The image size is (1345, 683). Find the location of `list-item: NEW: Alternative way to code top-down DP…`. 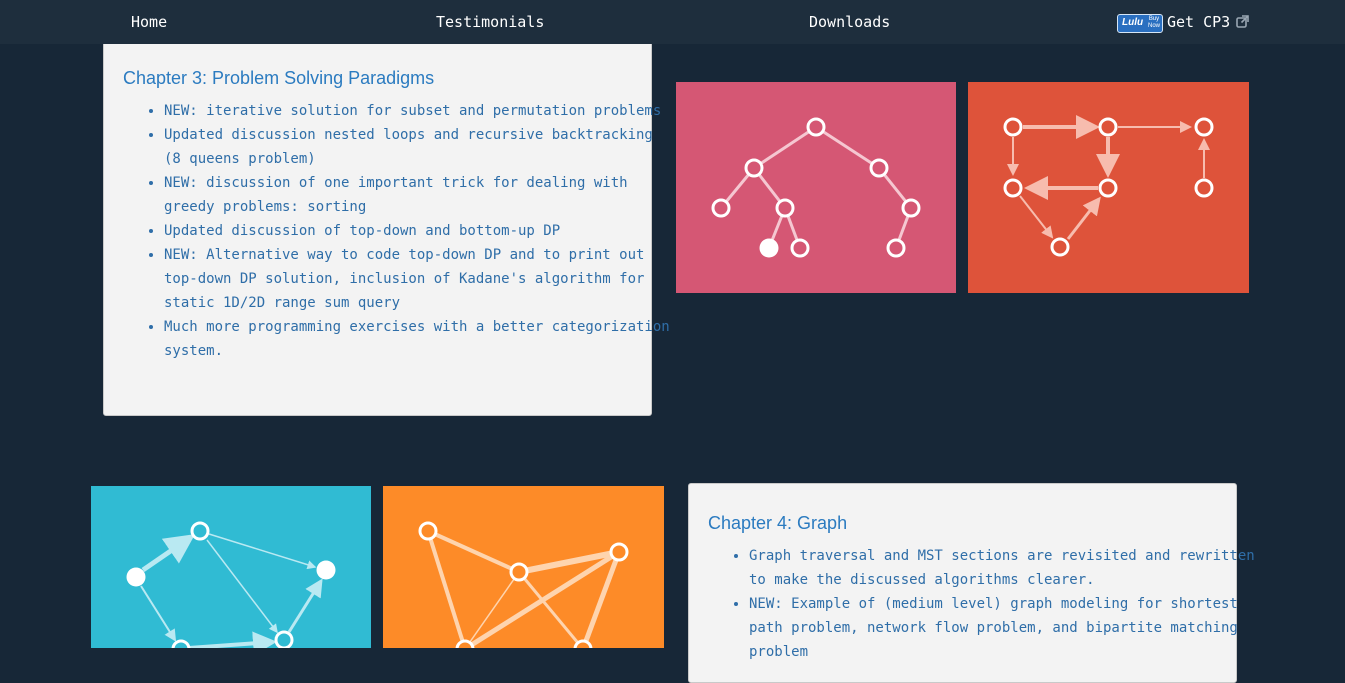

list-item: NEW: Alternative way to code top-down DP… is located at coordinates (419, 279).